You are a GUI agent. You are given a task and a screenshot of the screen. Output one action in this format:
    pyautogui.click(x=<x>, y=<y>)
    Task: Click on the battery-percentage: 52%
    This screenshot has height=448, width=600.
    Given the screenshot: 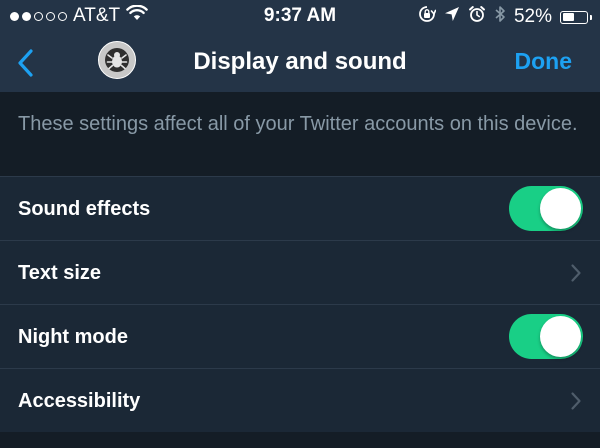 What is the action you would take?
    pyautogui.click(x=532, y=16)
    